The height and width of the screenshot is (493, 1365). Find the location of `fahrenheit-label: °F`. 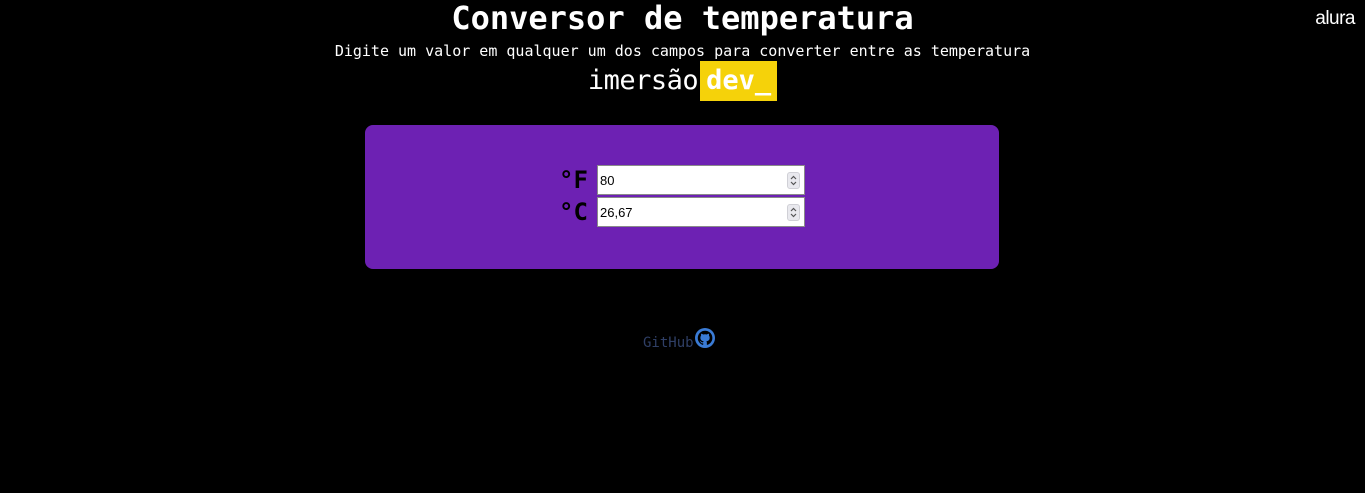

fahrenheit-label: °F is located at coordinates (573, 180).